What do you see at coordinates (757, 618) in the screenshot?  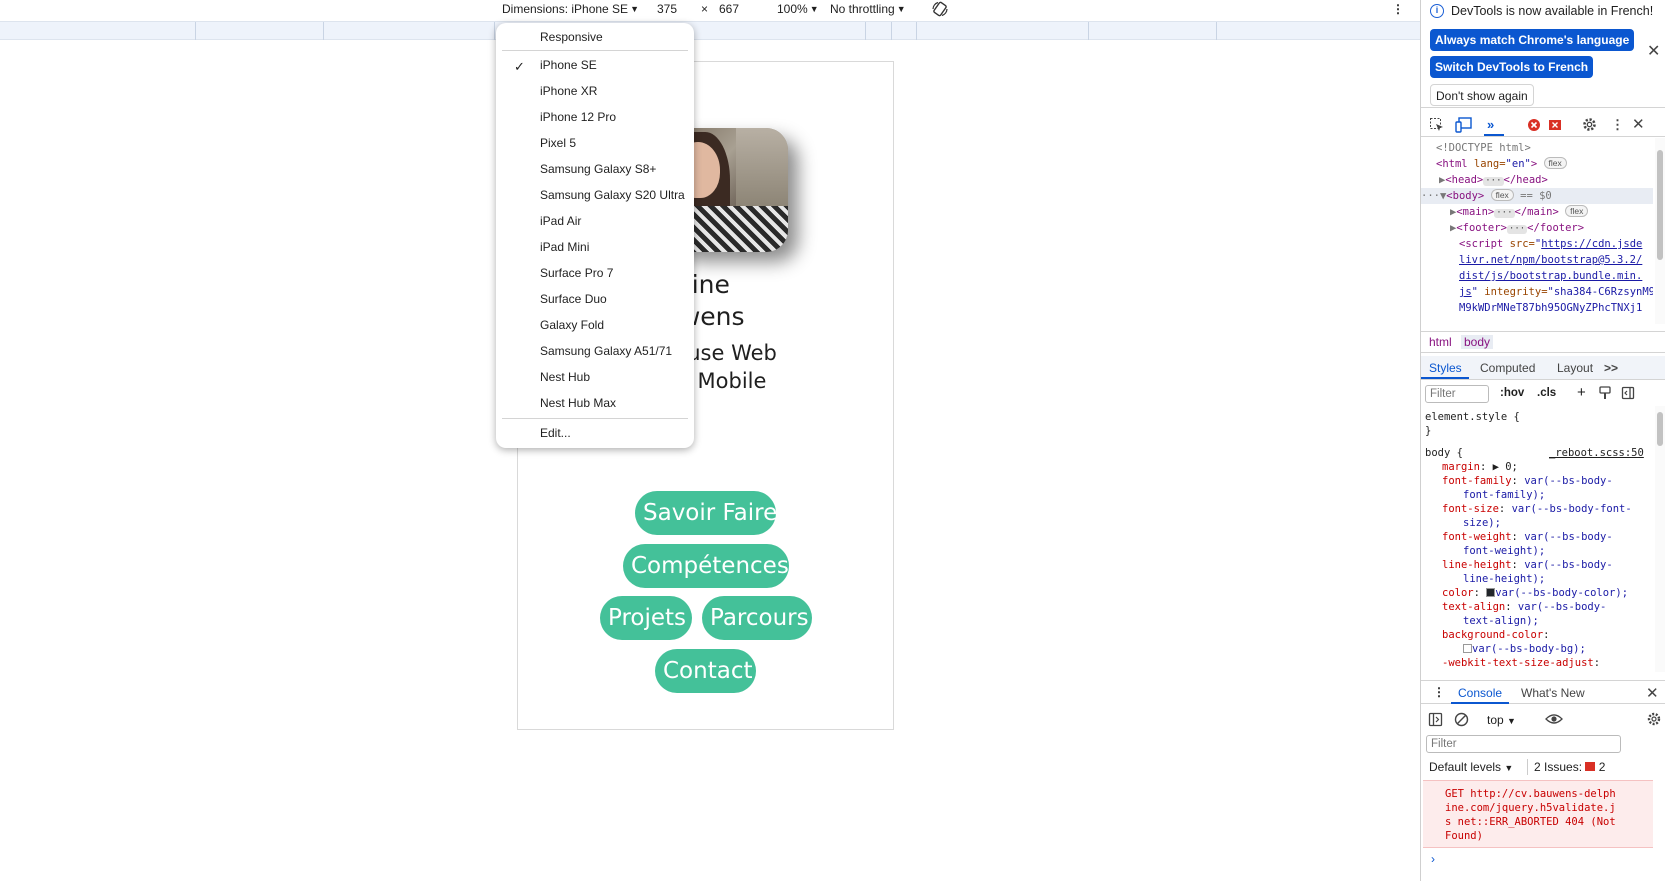 I see `parcours-button: Parcours` at bounding box center [757, 618].